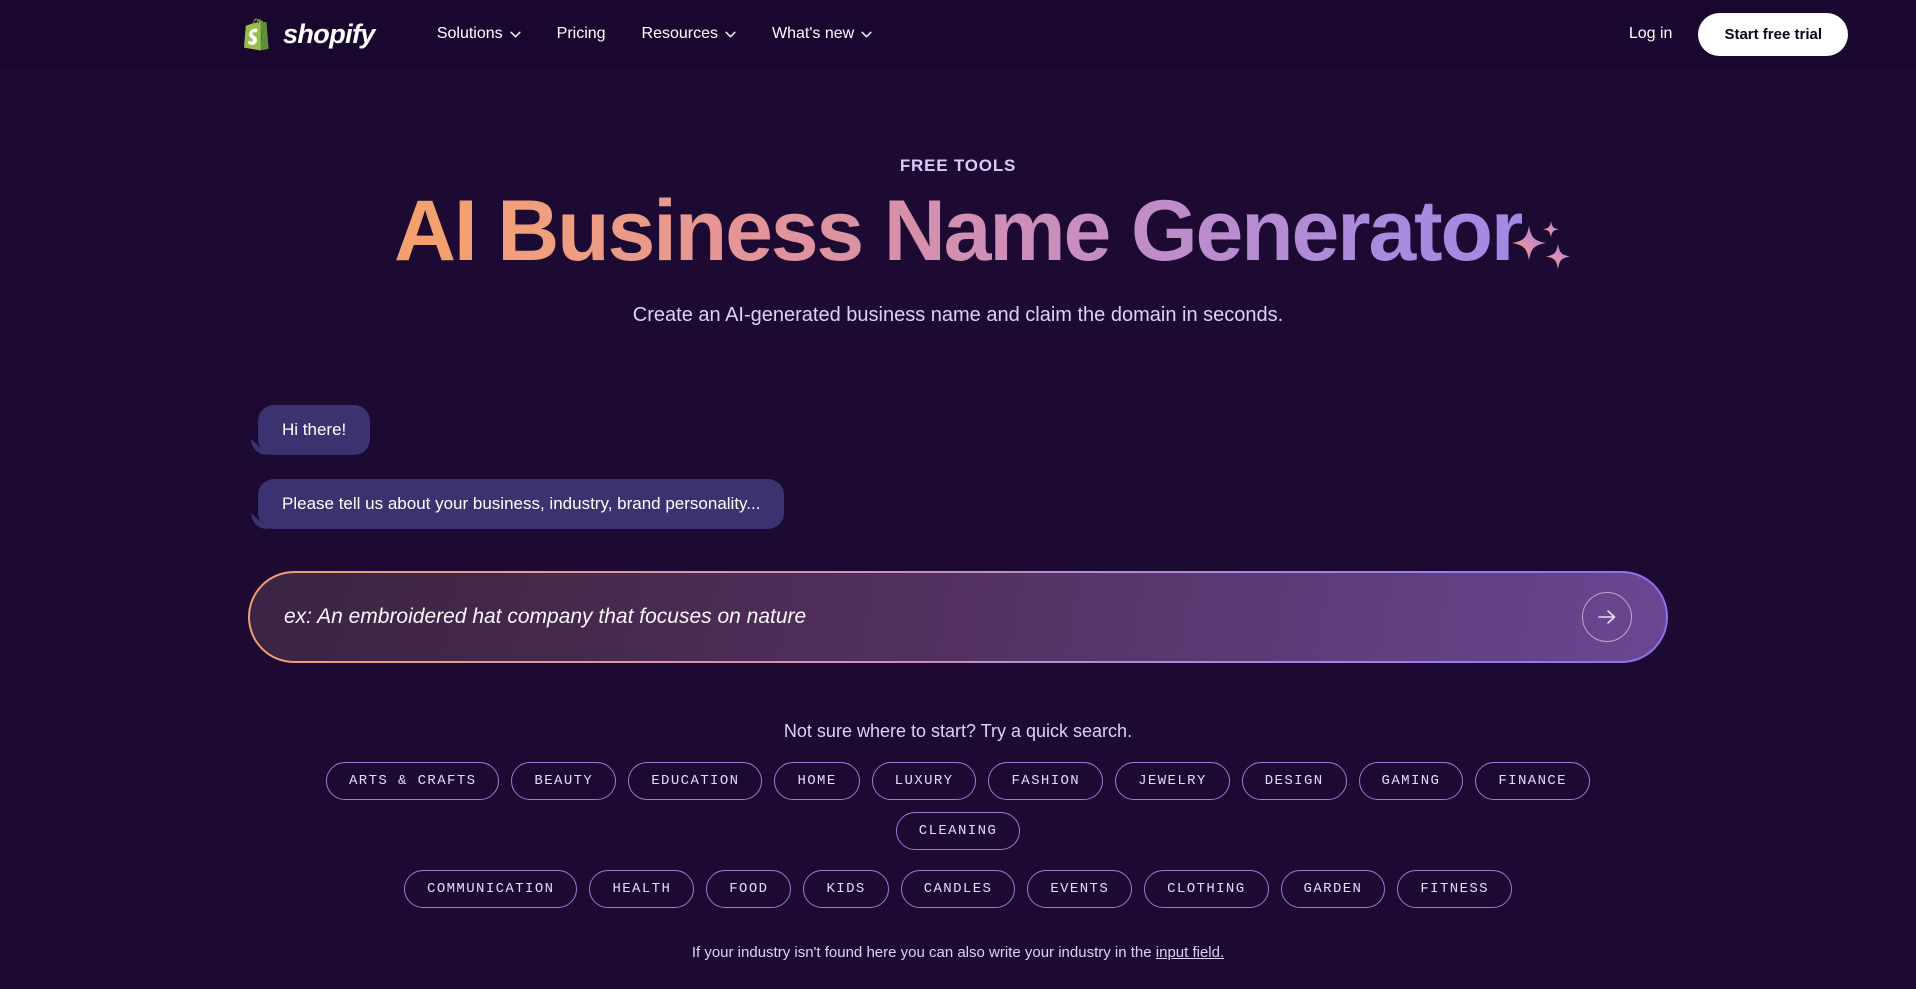  What do you see at coordinates (413, 781) in the screenshot?
I see `industry-chip-arts-crafts: ARTS & CRAFTS` at bounding box center [413, 781].